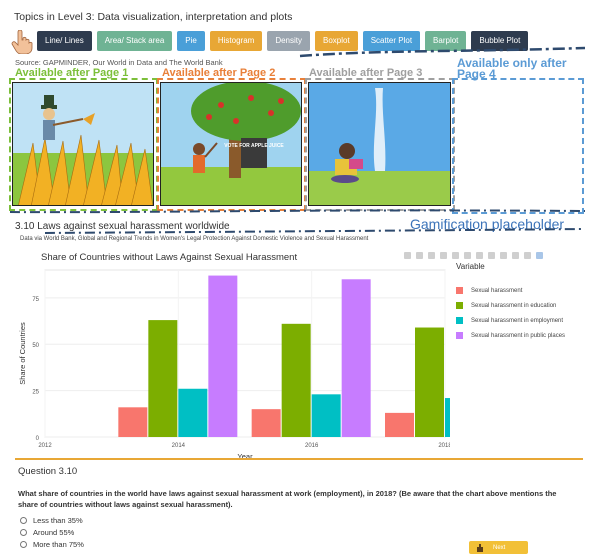 This screenshot has height=555, width=589. I want to click on legend-label: Sexual harassment in education, so click(514, 305).